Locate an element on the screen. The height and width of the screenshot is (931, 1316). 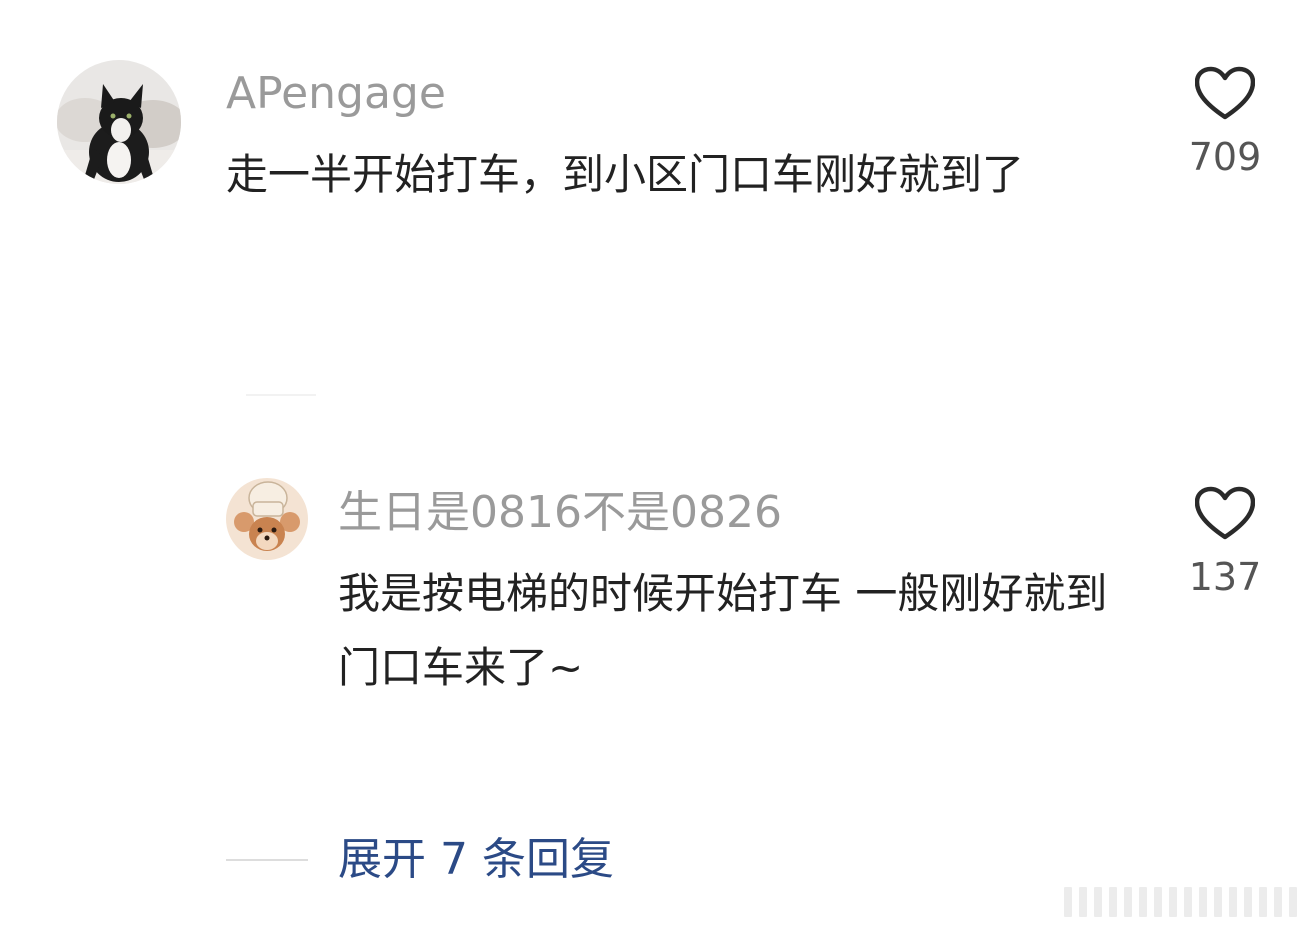
comment-username: 生日是0816不是0826 is located at coordinates (560, 513).